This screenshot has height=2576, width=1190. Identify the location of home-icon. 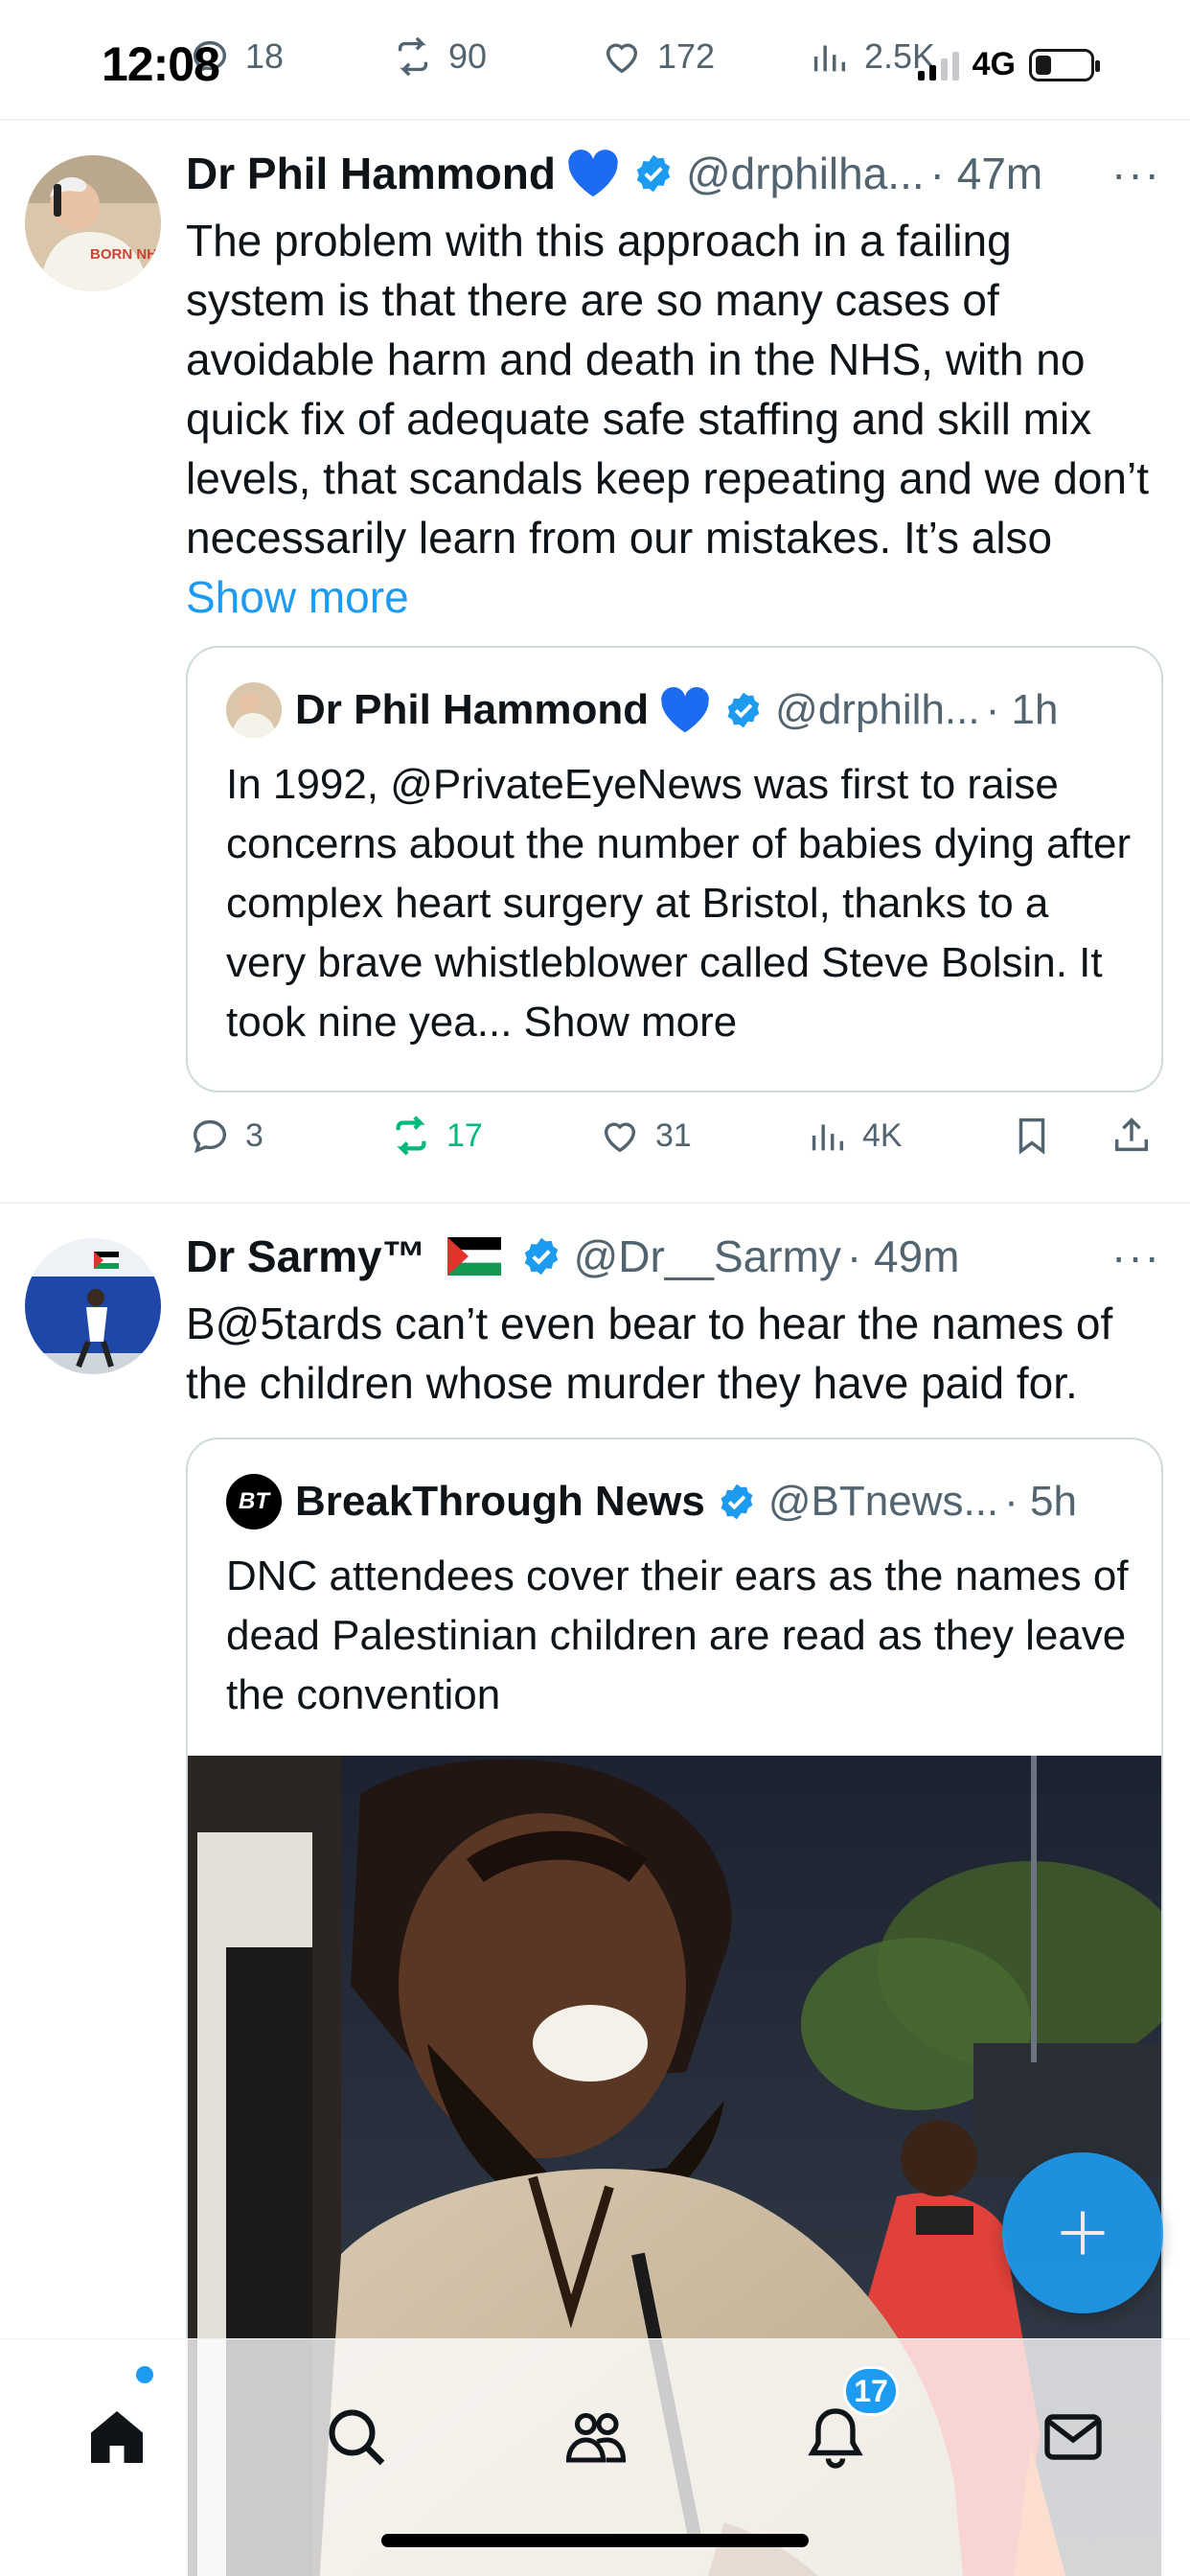
(117, 2437).